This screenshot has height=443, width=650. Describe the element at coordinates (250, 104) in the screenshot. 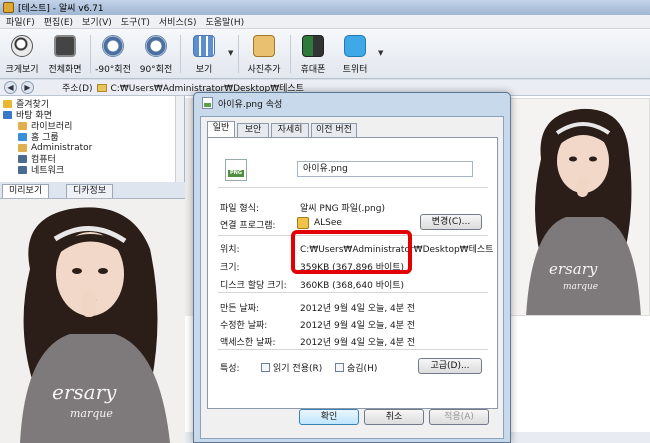

I see `dialog-title: 아이유.png 속성` at that location.